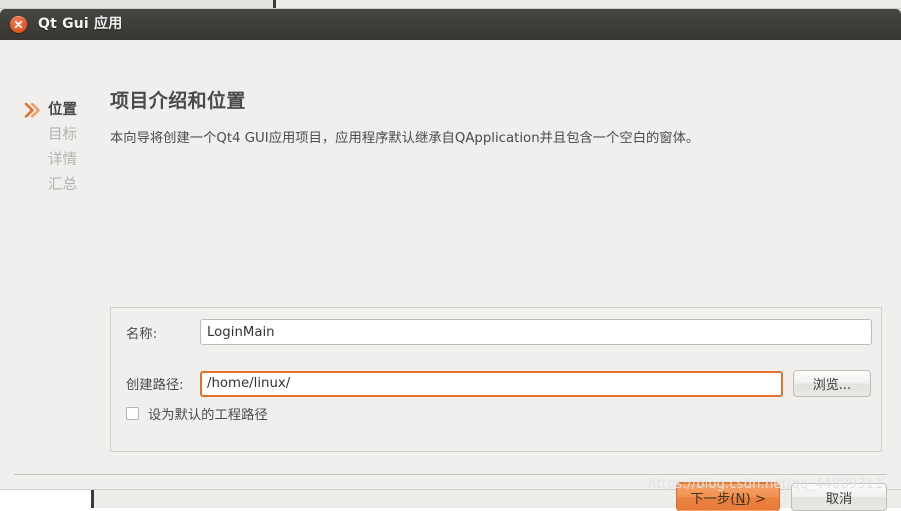  Describe the element at coordinates (155, 385) in the screenshot. I see `create-path-label: 创建路径:` at that location.